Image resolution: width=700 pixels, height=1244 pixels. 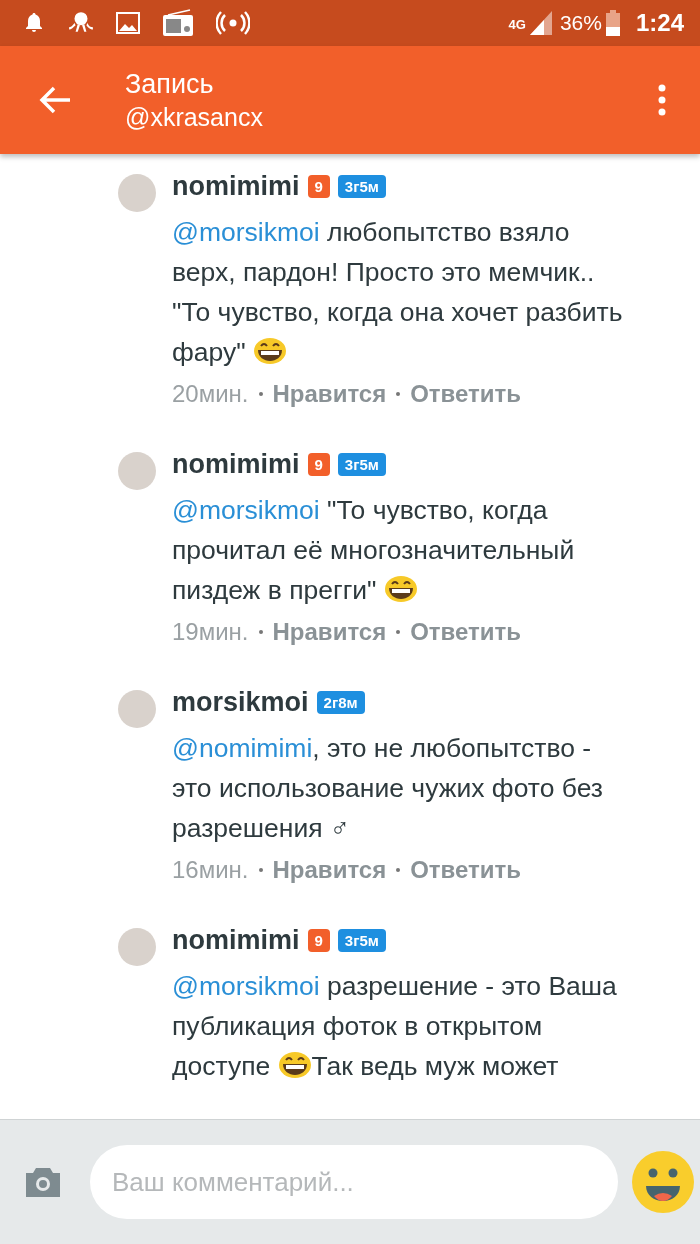 What do you see at coordinates (128, 23) in the screenshot?
I see `image-icon` at bounding box center [128, 23].